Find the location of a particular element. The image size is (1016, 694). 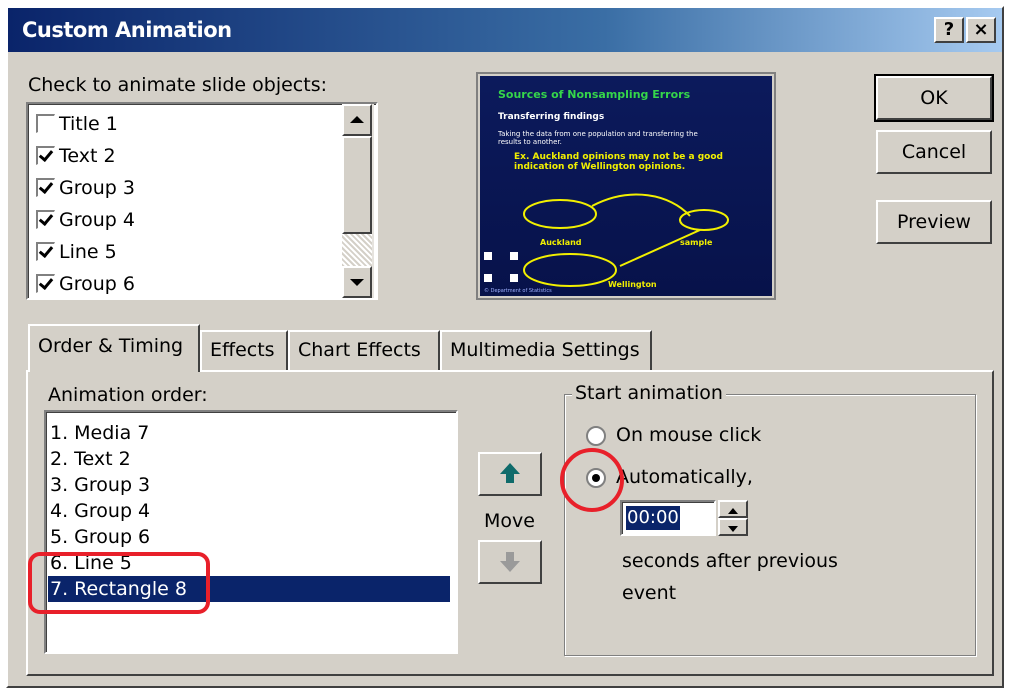

delay-time-input: 00:00 is located at coordinates (668, 518).